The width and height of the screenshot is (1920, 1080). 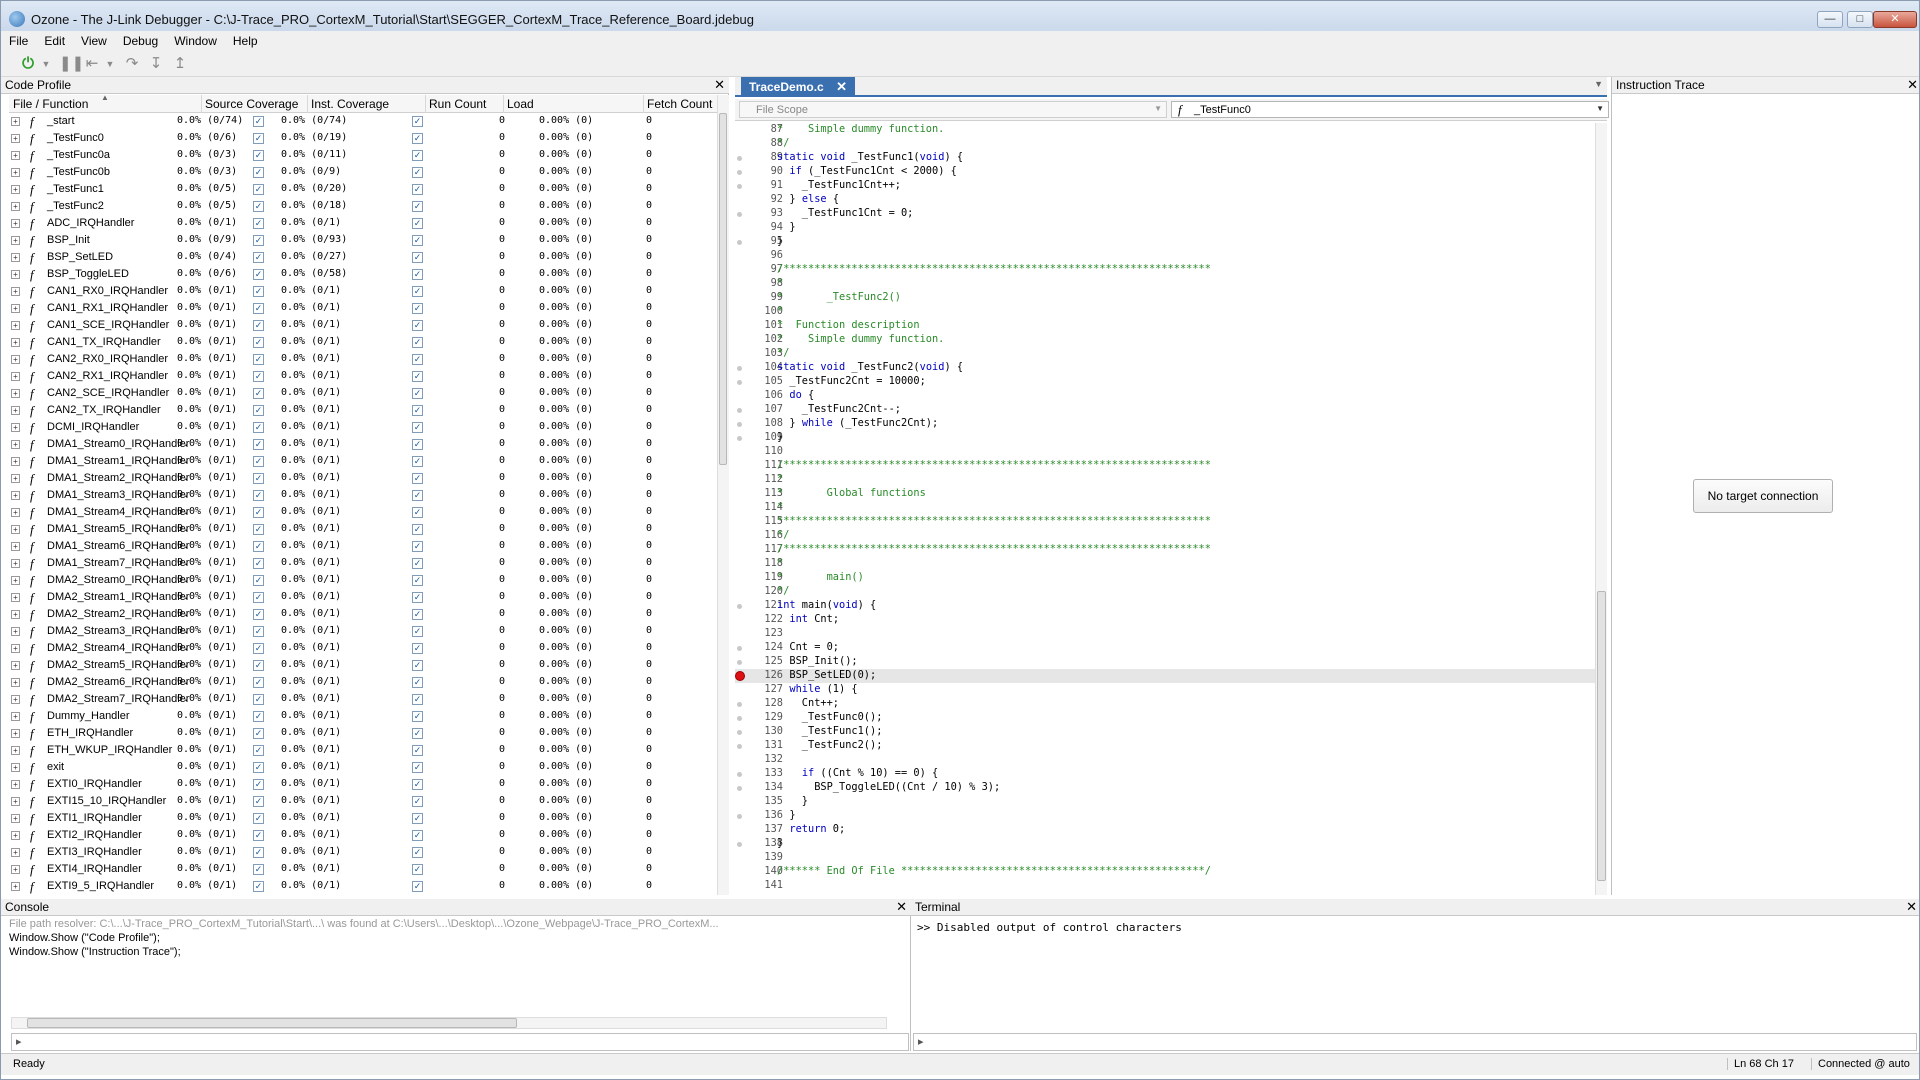 I want to click on code-line: 124 Cnt = 0;, so click(x=1165, y=648).